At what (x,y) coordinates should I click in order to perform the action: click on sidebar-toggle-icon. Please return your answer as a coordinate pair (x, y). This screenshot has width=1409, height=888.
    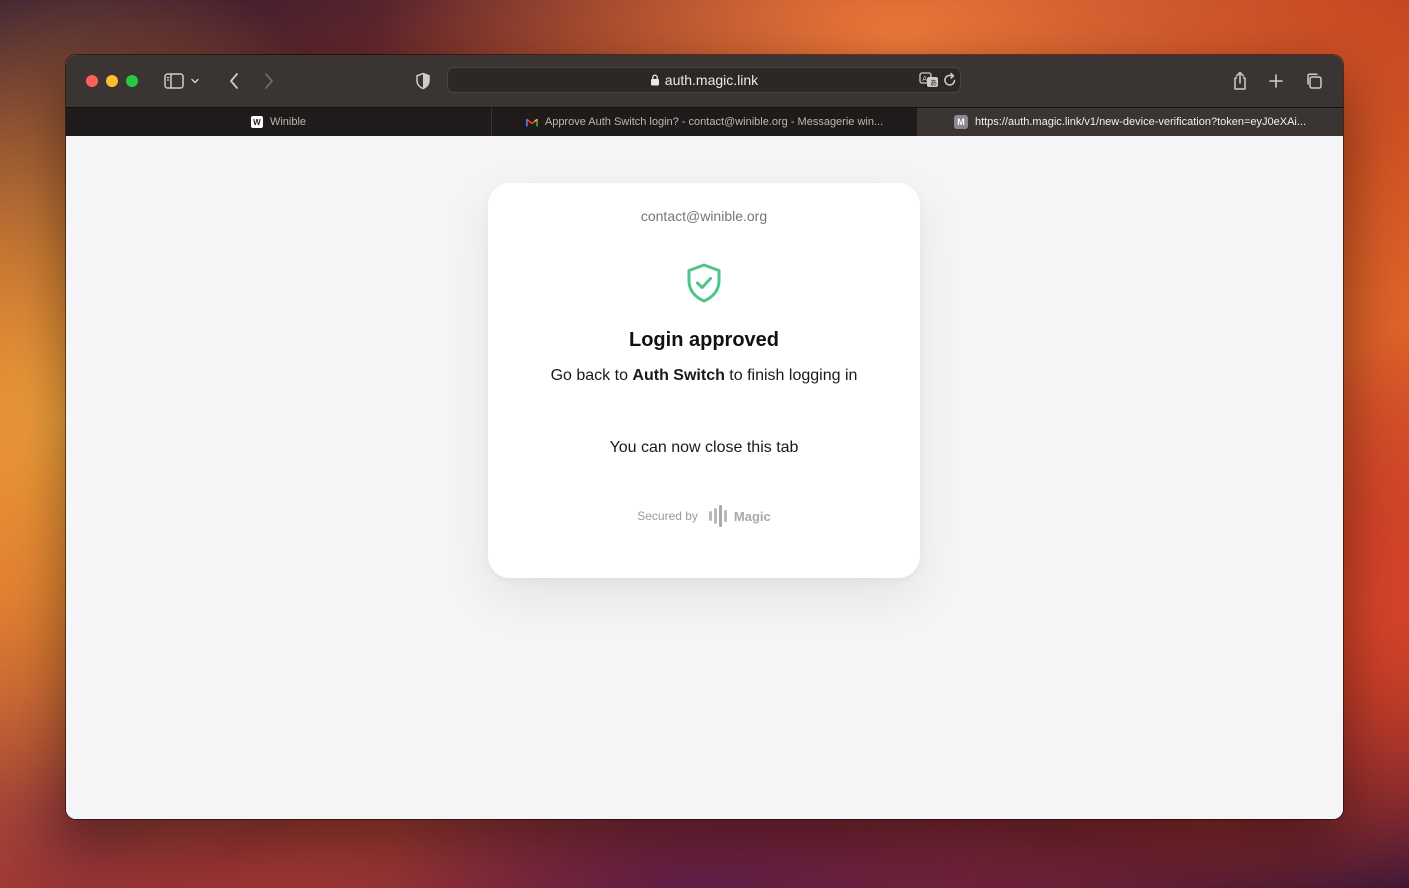
    Looking at the image, I should click on (174, 81).